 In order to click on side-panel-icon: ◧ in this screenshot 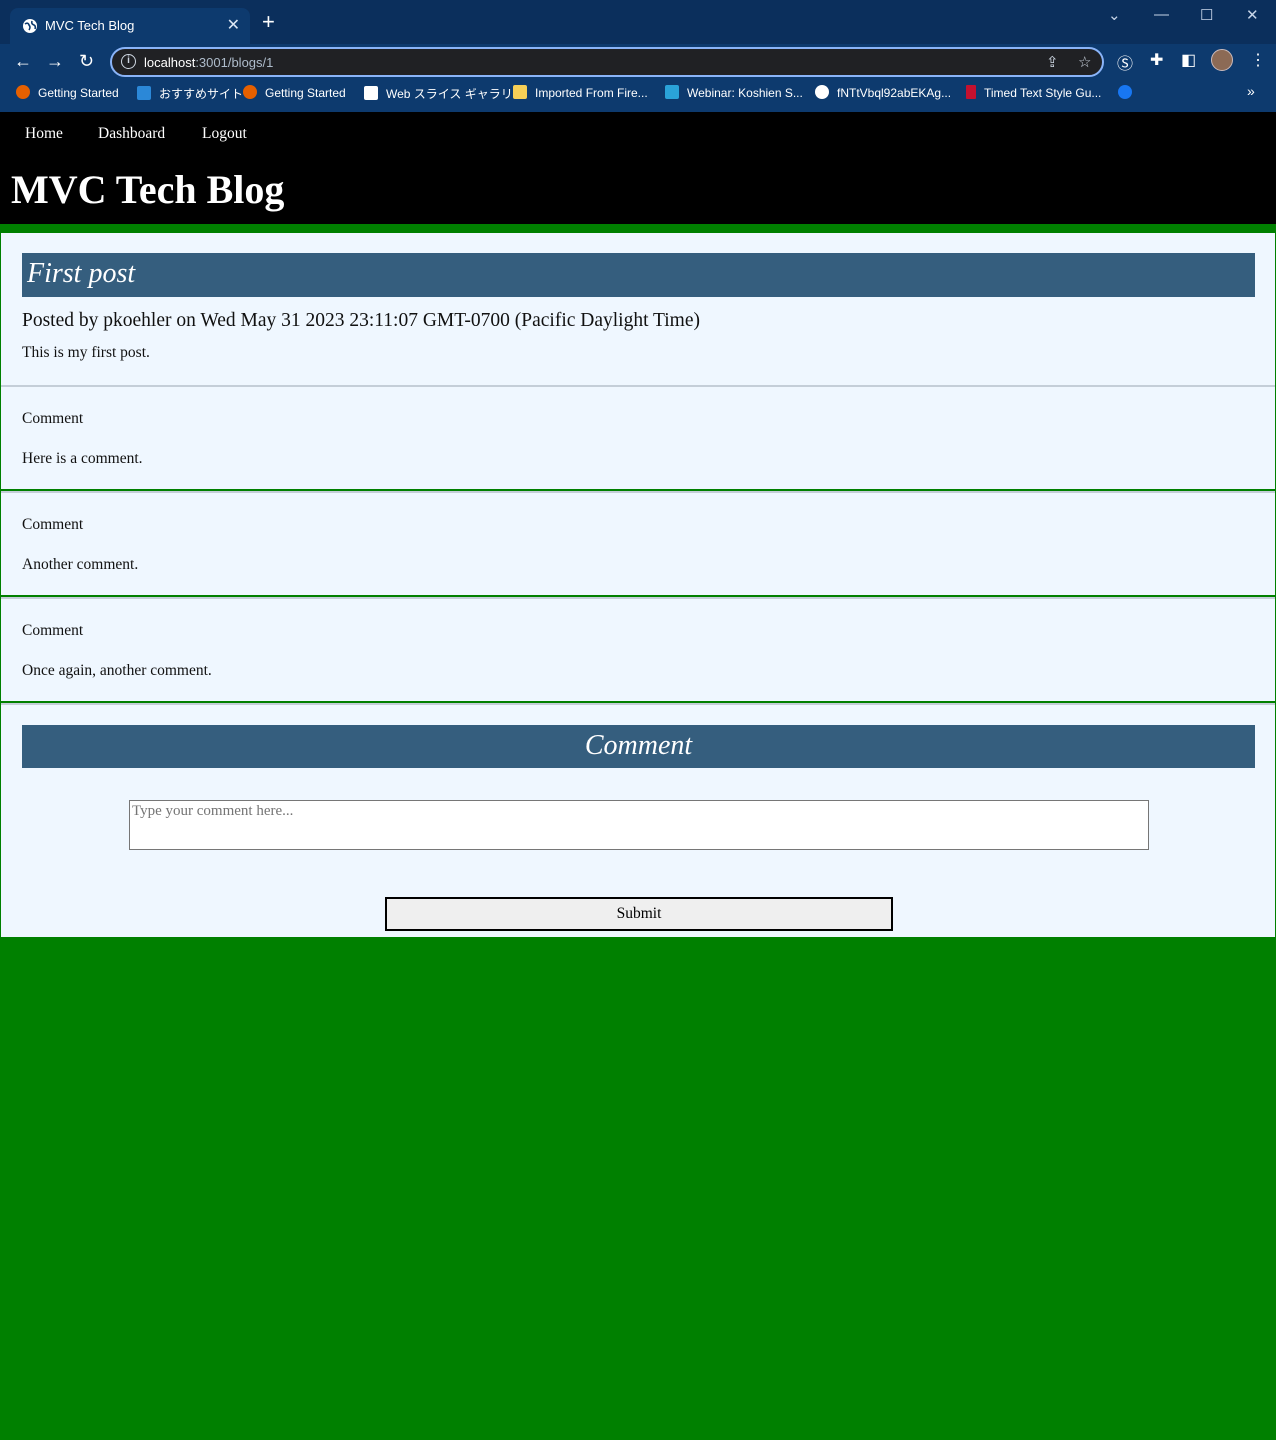, I will do `click(1188, 60)`.